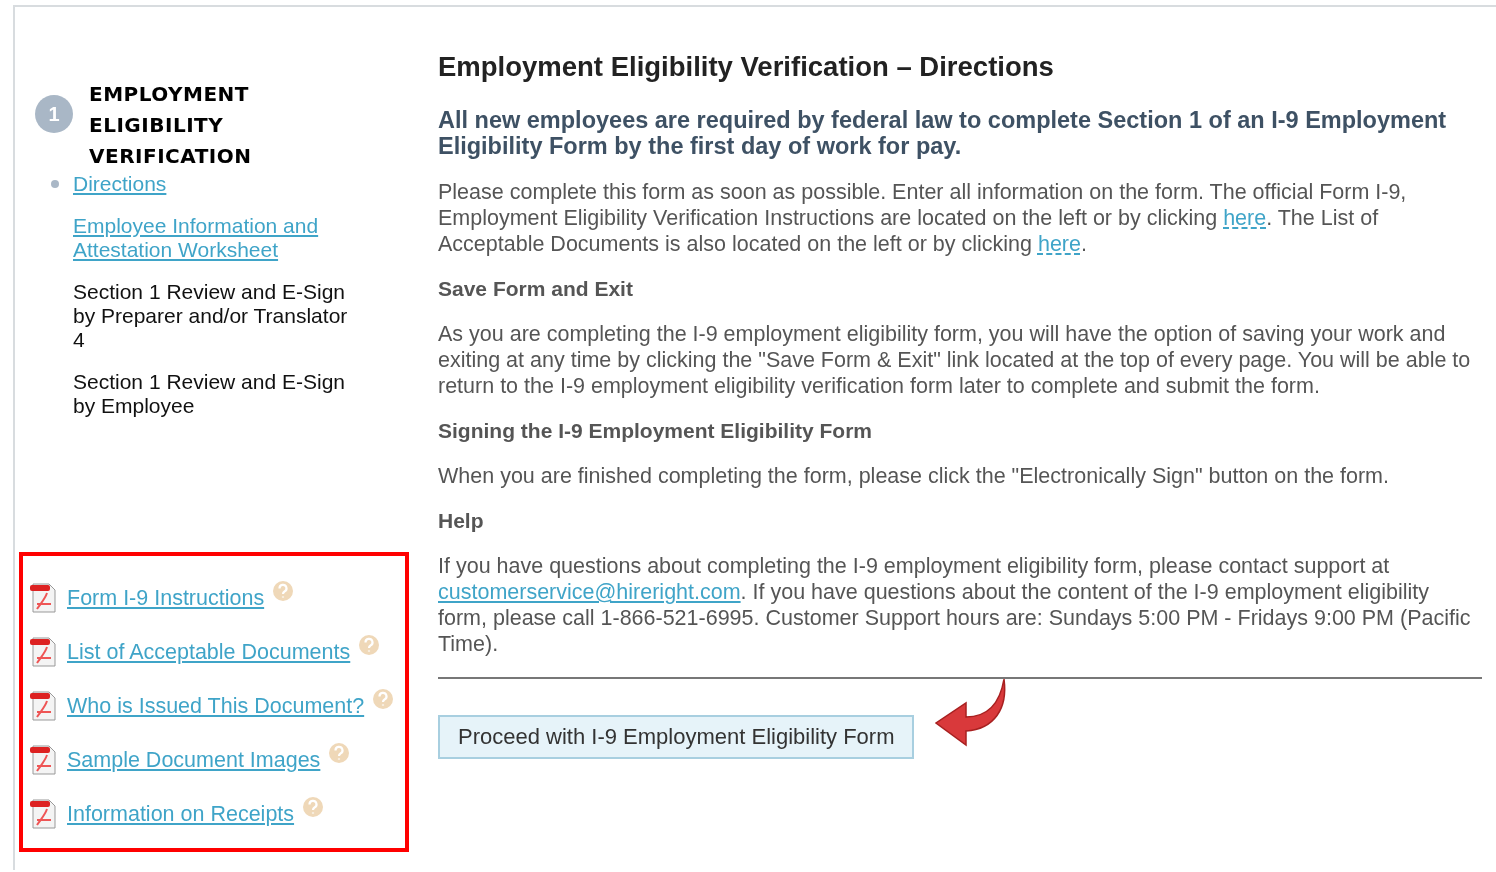 The height and width of the screenshot is (872, 1496). I want to click on document-link: Sample Document Images, so click(194, 760).